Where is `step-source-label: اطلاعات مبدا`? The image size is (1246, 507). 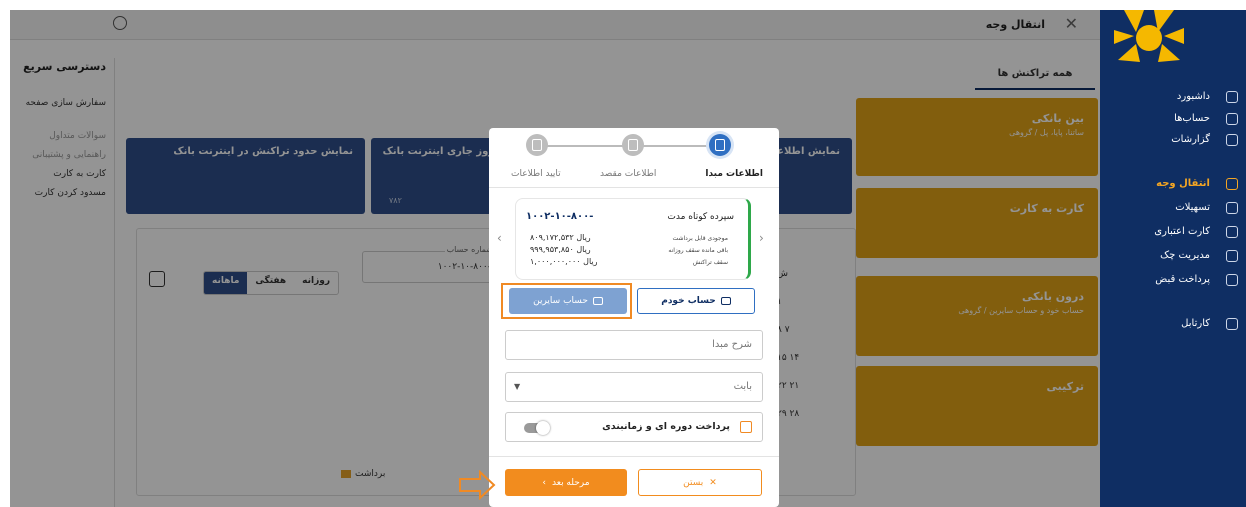
step-source-label: اطلاعات مبدا is located at coordinates (734, 174).